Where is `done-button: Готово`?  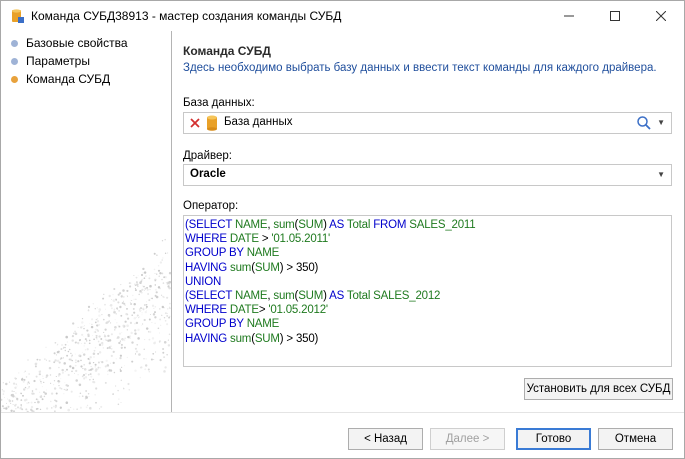 done-button: Готово is located at coordinates (553, 439).